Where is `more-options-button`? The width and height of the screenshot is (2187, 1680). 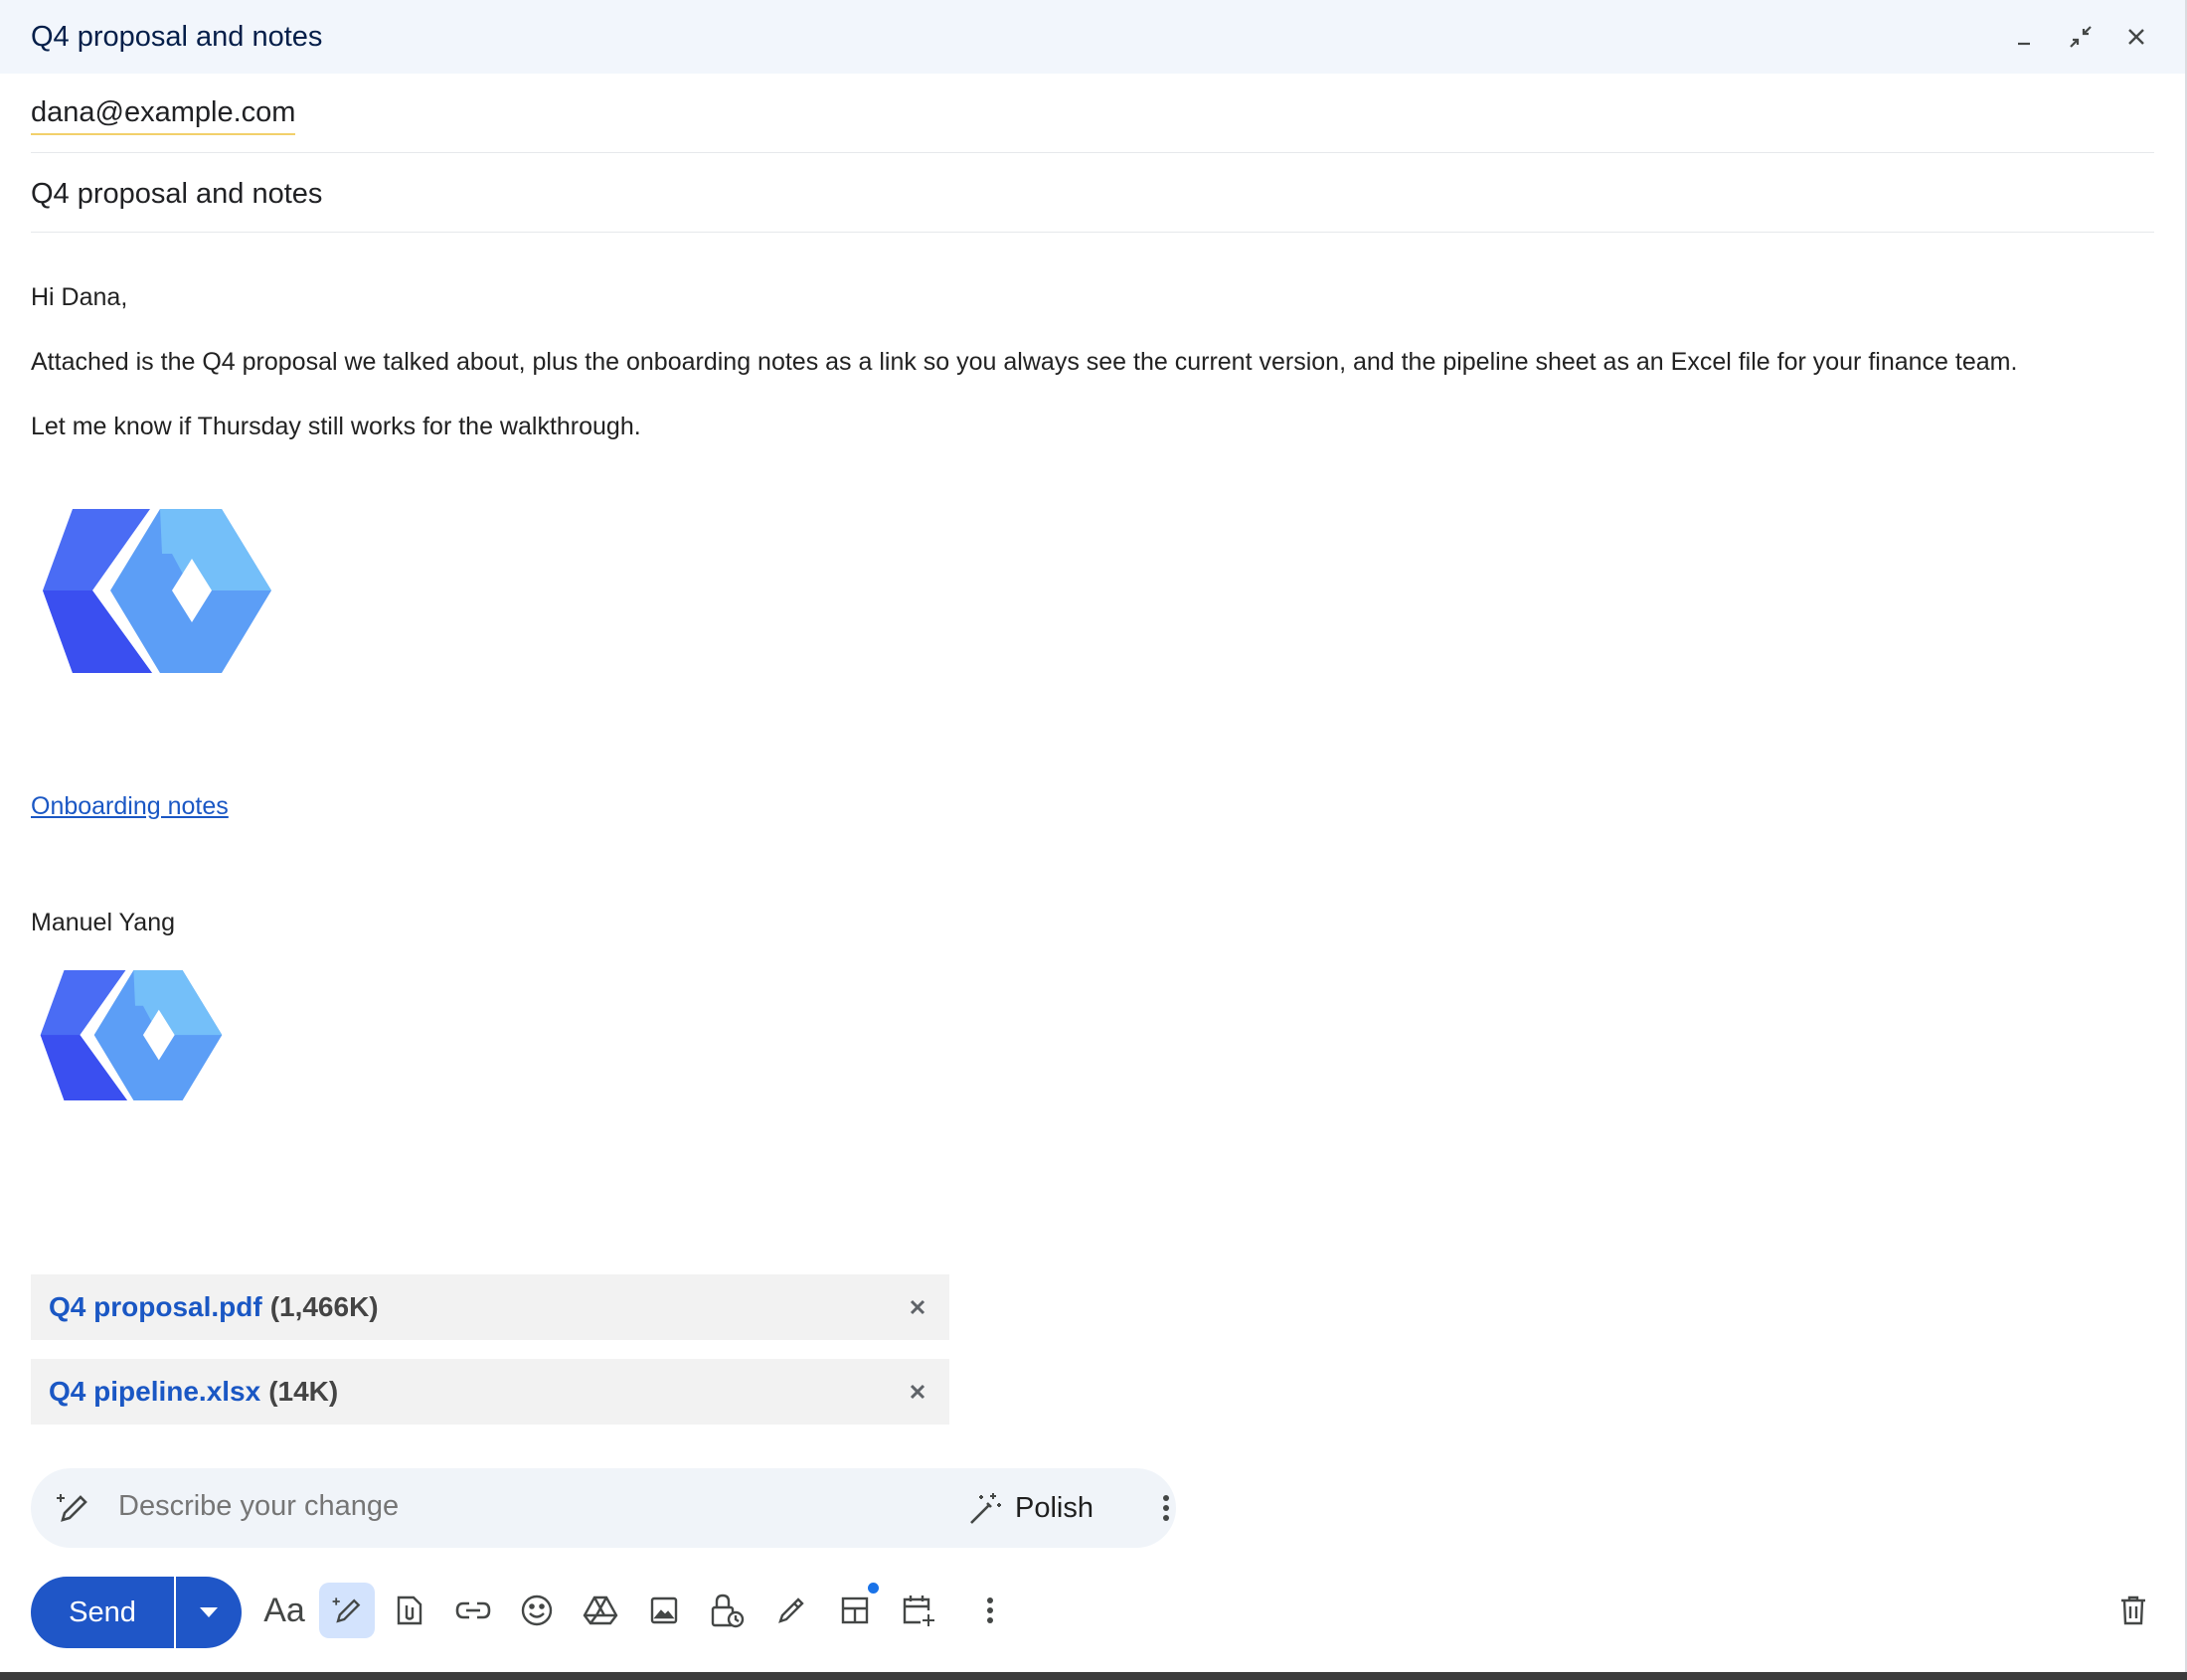
more-options-button is located at coordinates (990, 1610).